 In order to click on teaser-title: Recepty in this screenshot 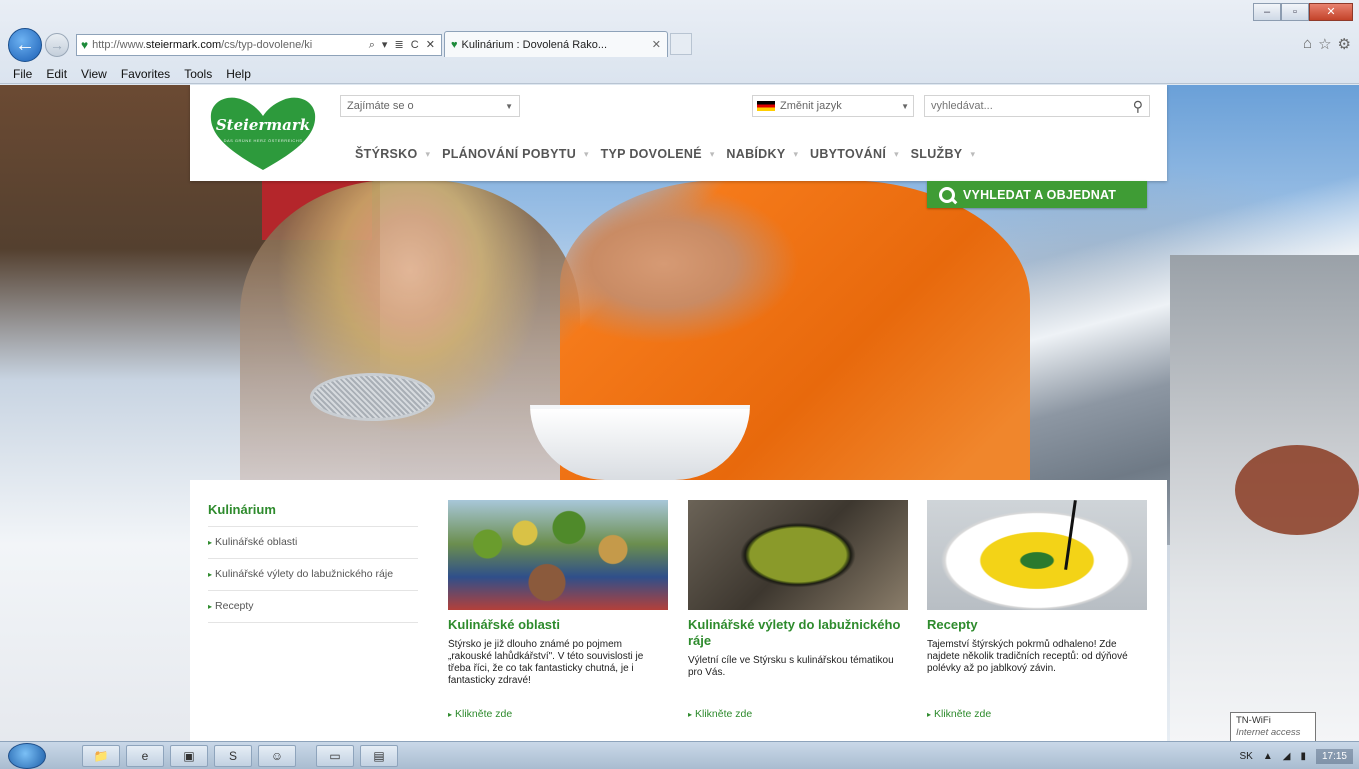, I will do `click(1037, 625)`.